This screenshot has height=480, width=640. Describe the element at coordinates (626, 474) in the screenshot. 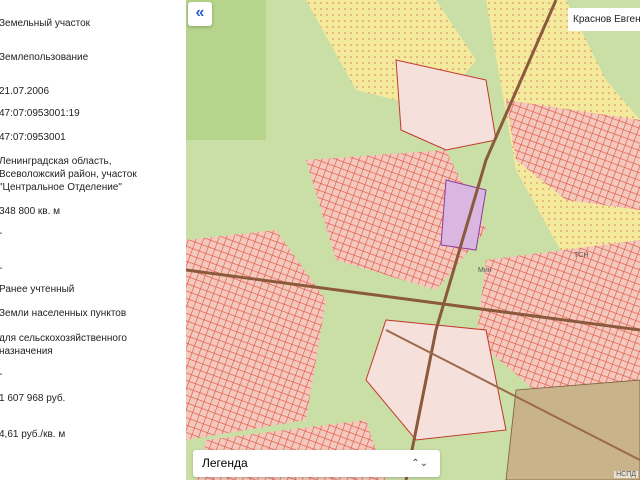

I see `attribution-text: НСПД` at that location.